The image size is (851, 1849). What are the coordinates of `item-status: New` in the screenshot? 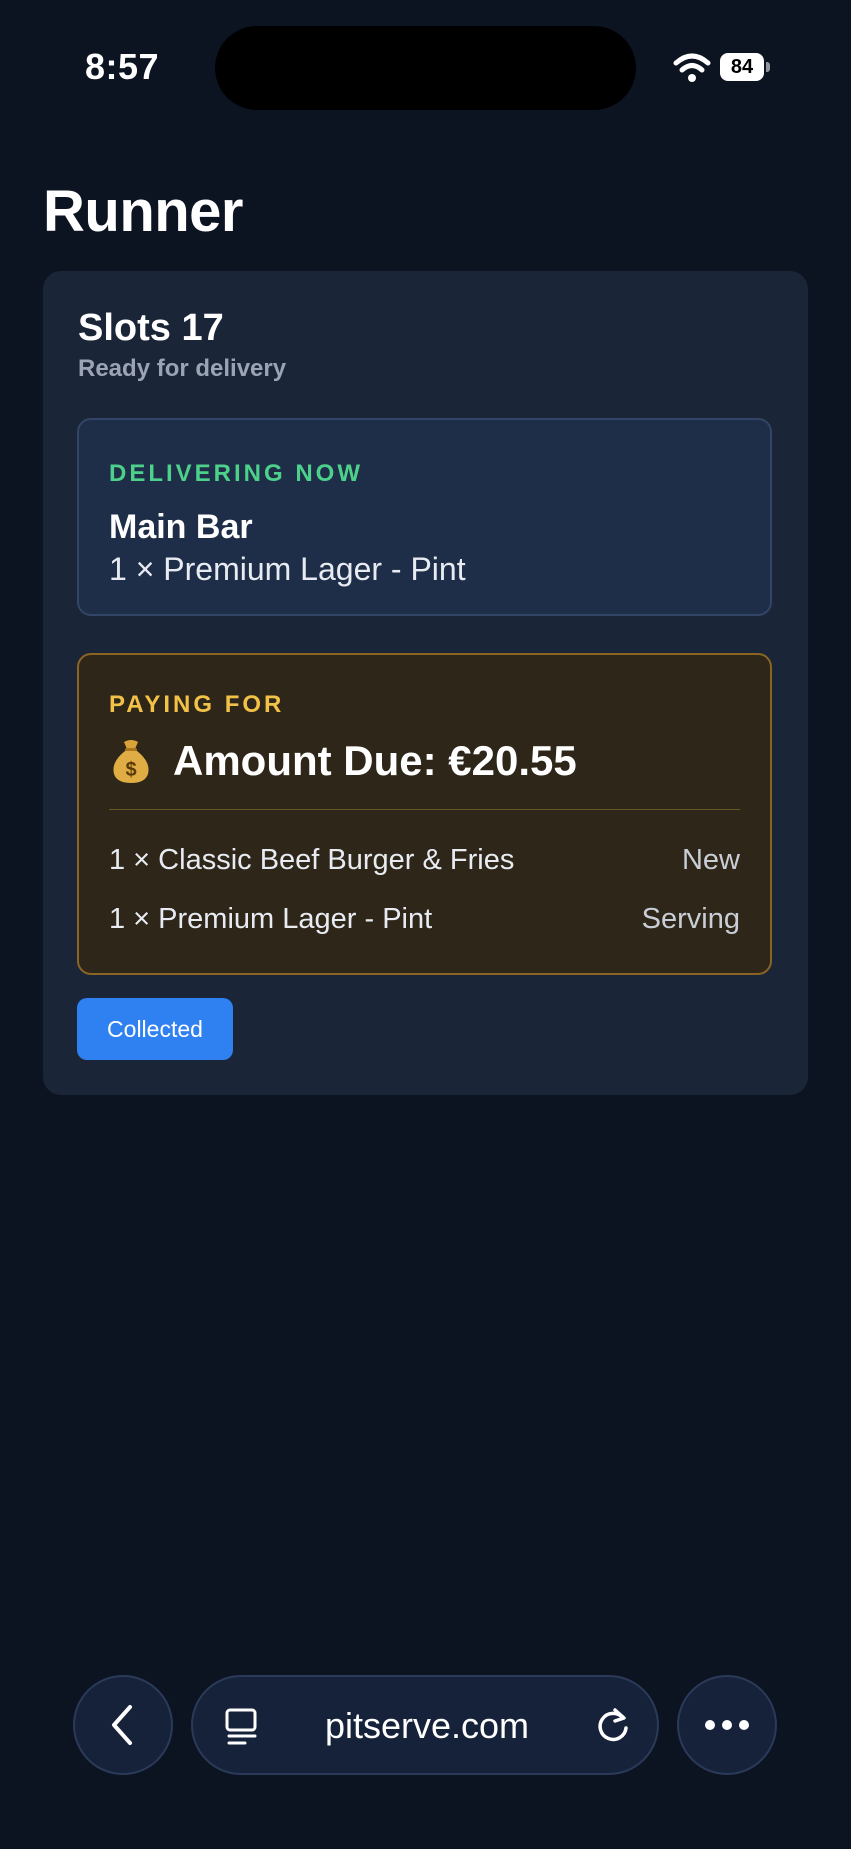 It's located at (710, 859).